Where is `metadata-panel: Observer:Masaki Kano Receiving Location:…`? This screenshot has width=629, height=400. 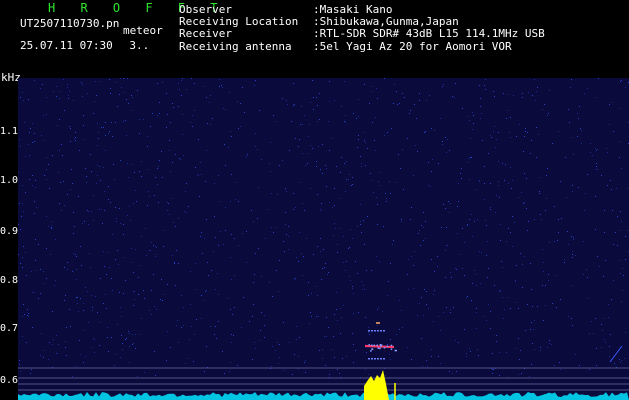
metadata-panel: Observer:Masaki Kano Receiving Location:… is located at coordinates (362, 28).